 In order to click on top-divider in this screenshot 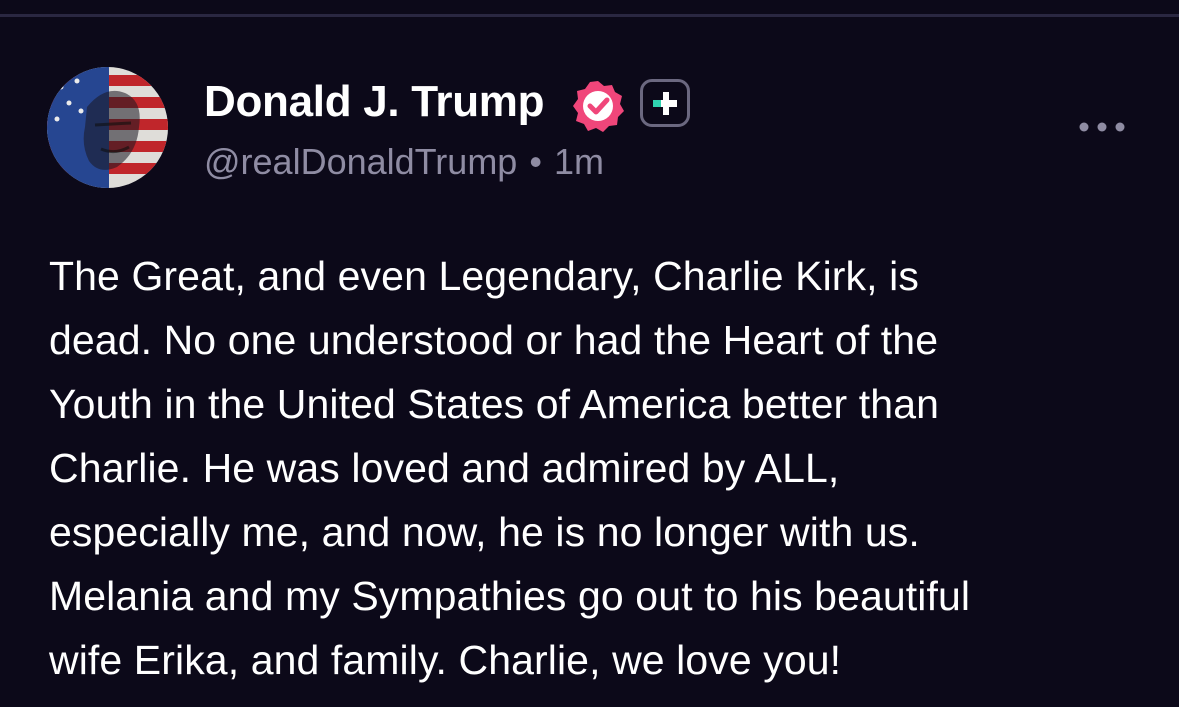, I will do `click(589, 15)`.